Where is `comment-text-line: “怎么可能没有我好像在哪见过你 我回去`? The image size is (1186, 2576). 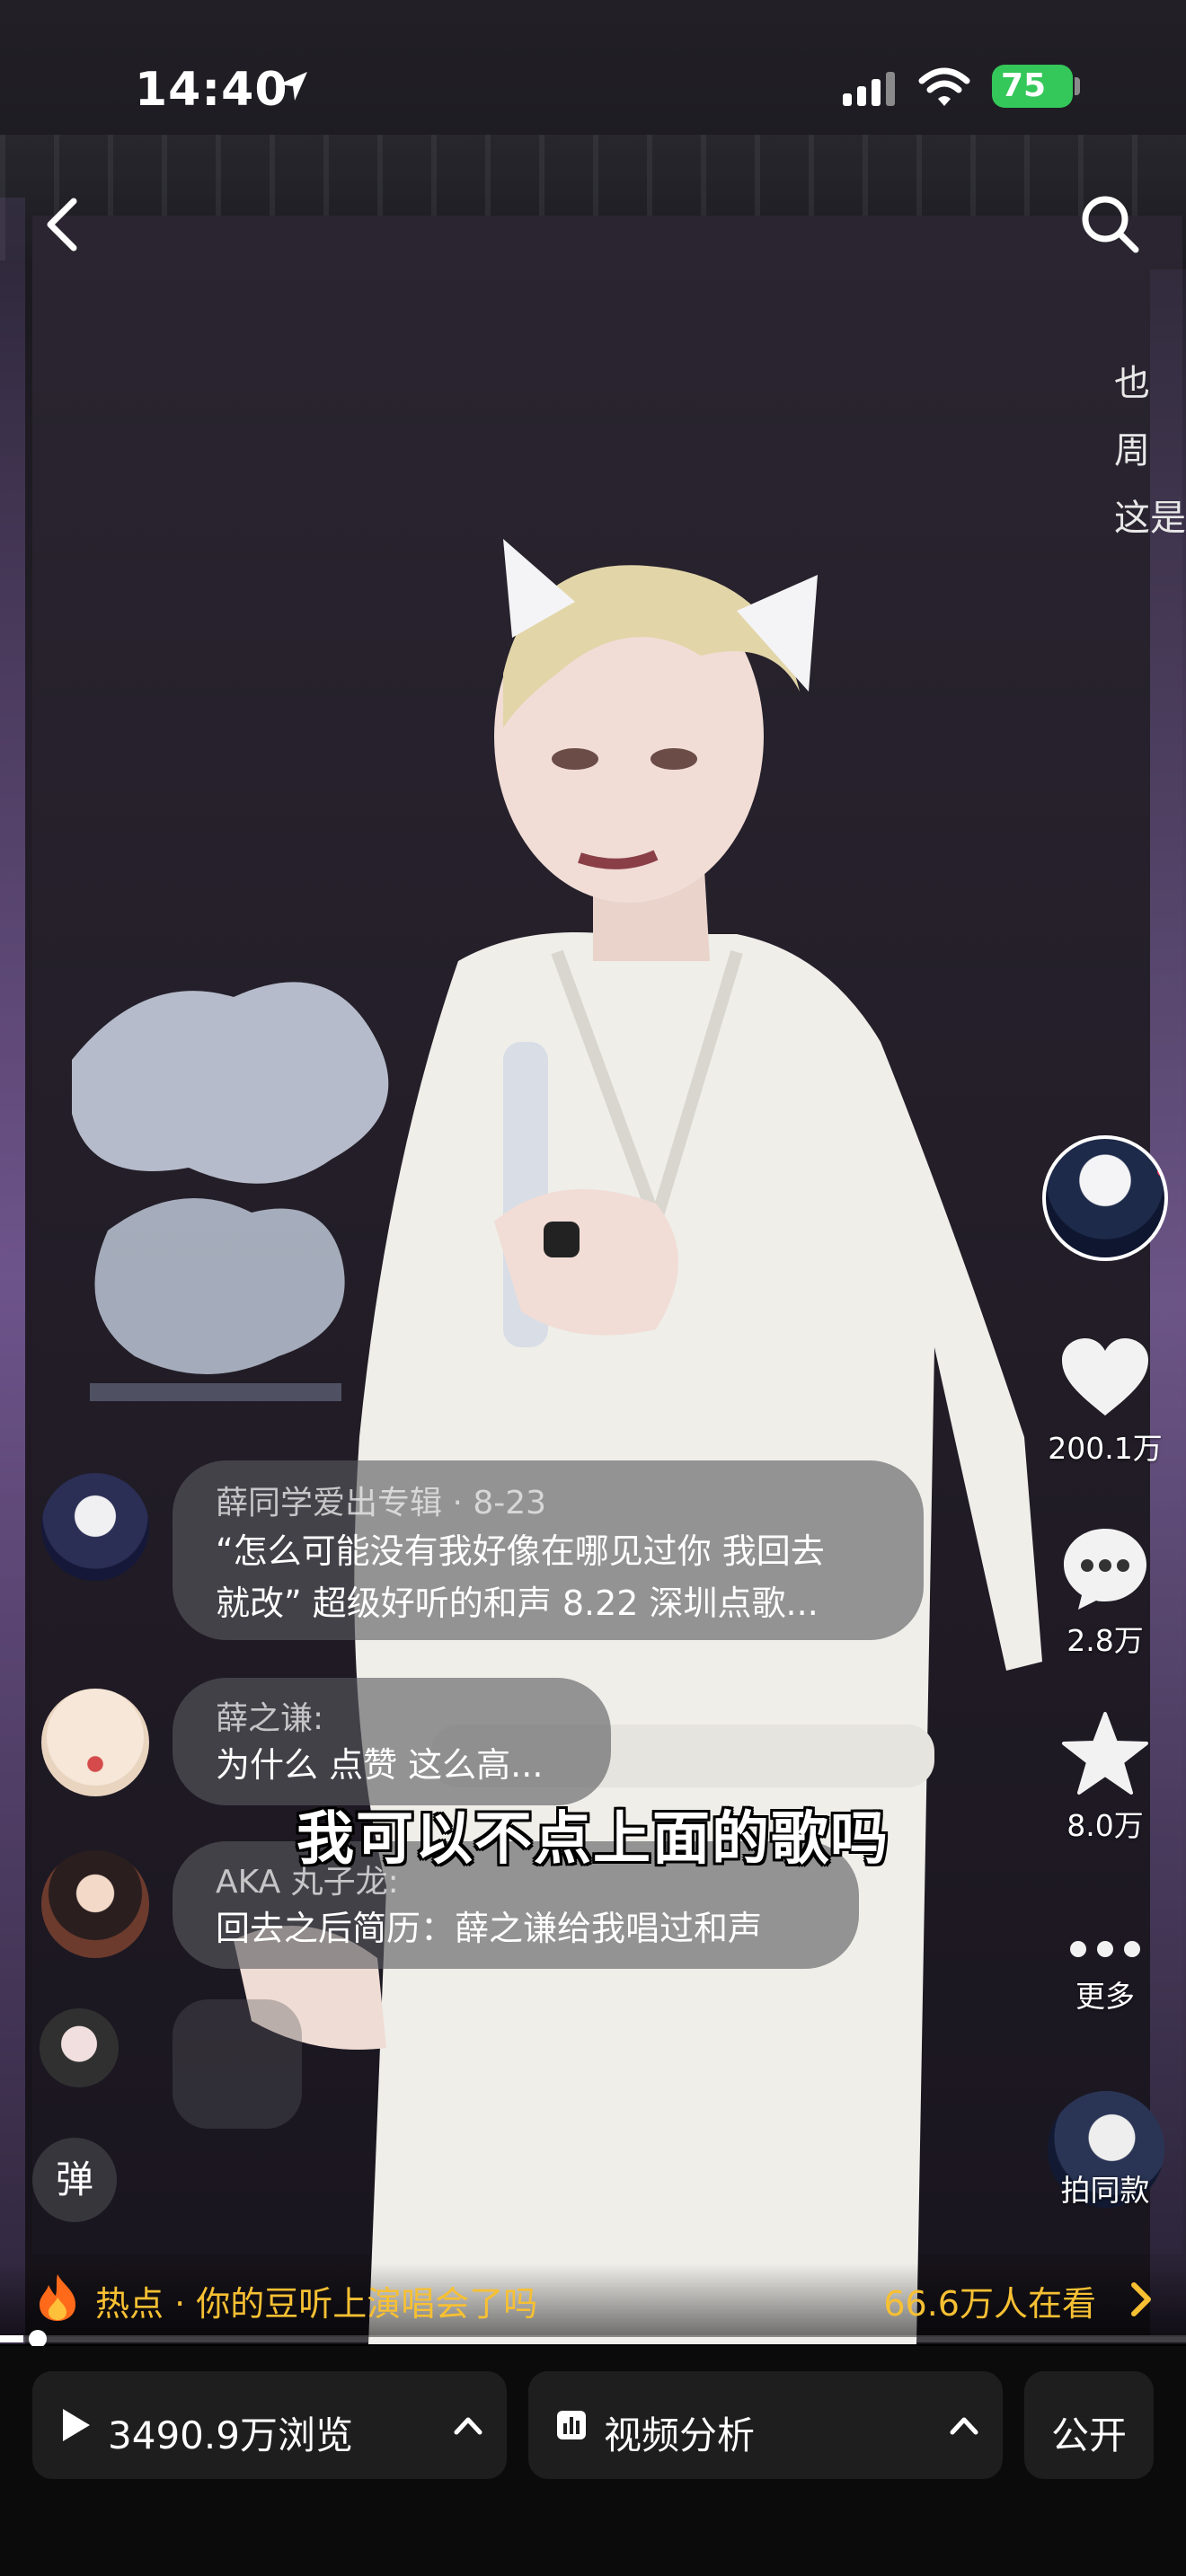 comment-text-line: “怎么可能没有我好像在哪见过你 我回去 is located at coordinates (520, 1551).